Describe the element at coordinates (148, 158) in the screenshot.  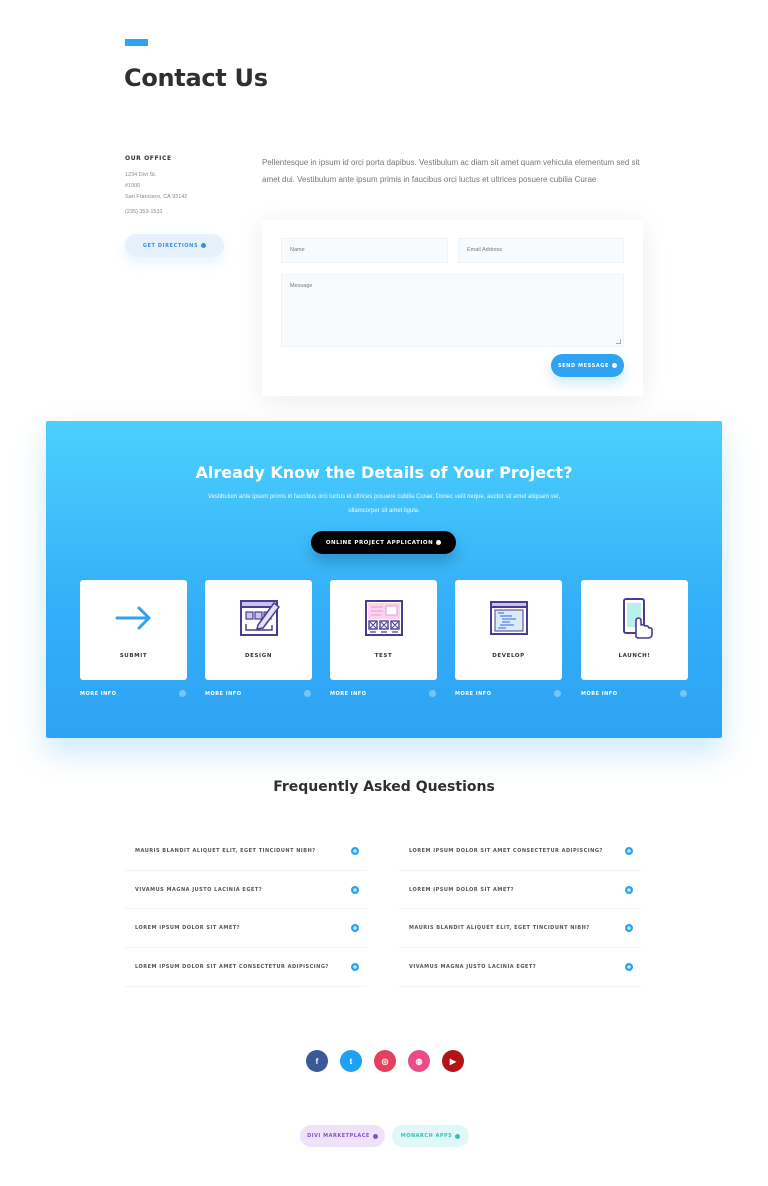
I see `office-heading: OUR OFFICE` at that location.